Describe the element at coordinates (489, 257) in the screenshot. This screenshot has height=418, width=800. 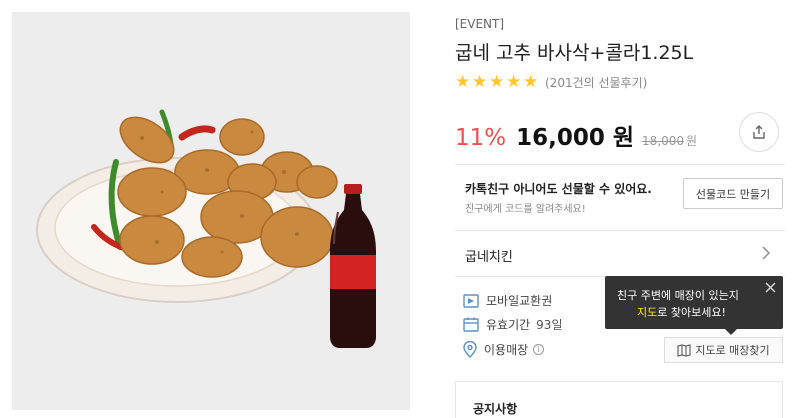
I see `brand-name: 굽네치킨` at that location.